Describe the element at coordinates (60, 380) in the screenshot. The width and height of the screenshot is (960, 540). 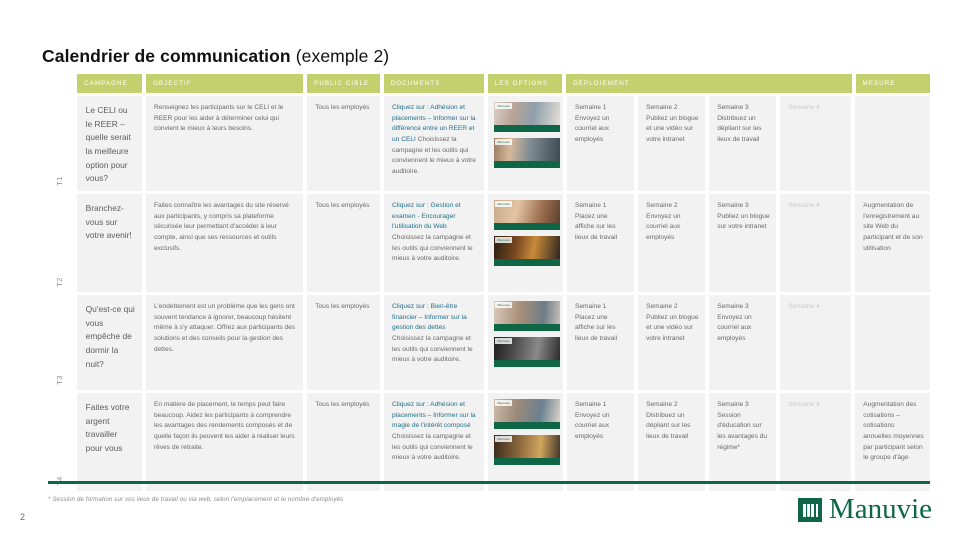
I see `quarter-text: T3` at that location.